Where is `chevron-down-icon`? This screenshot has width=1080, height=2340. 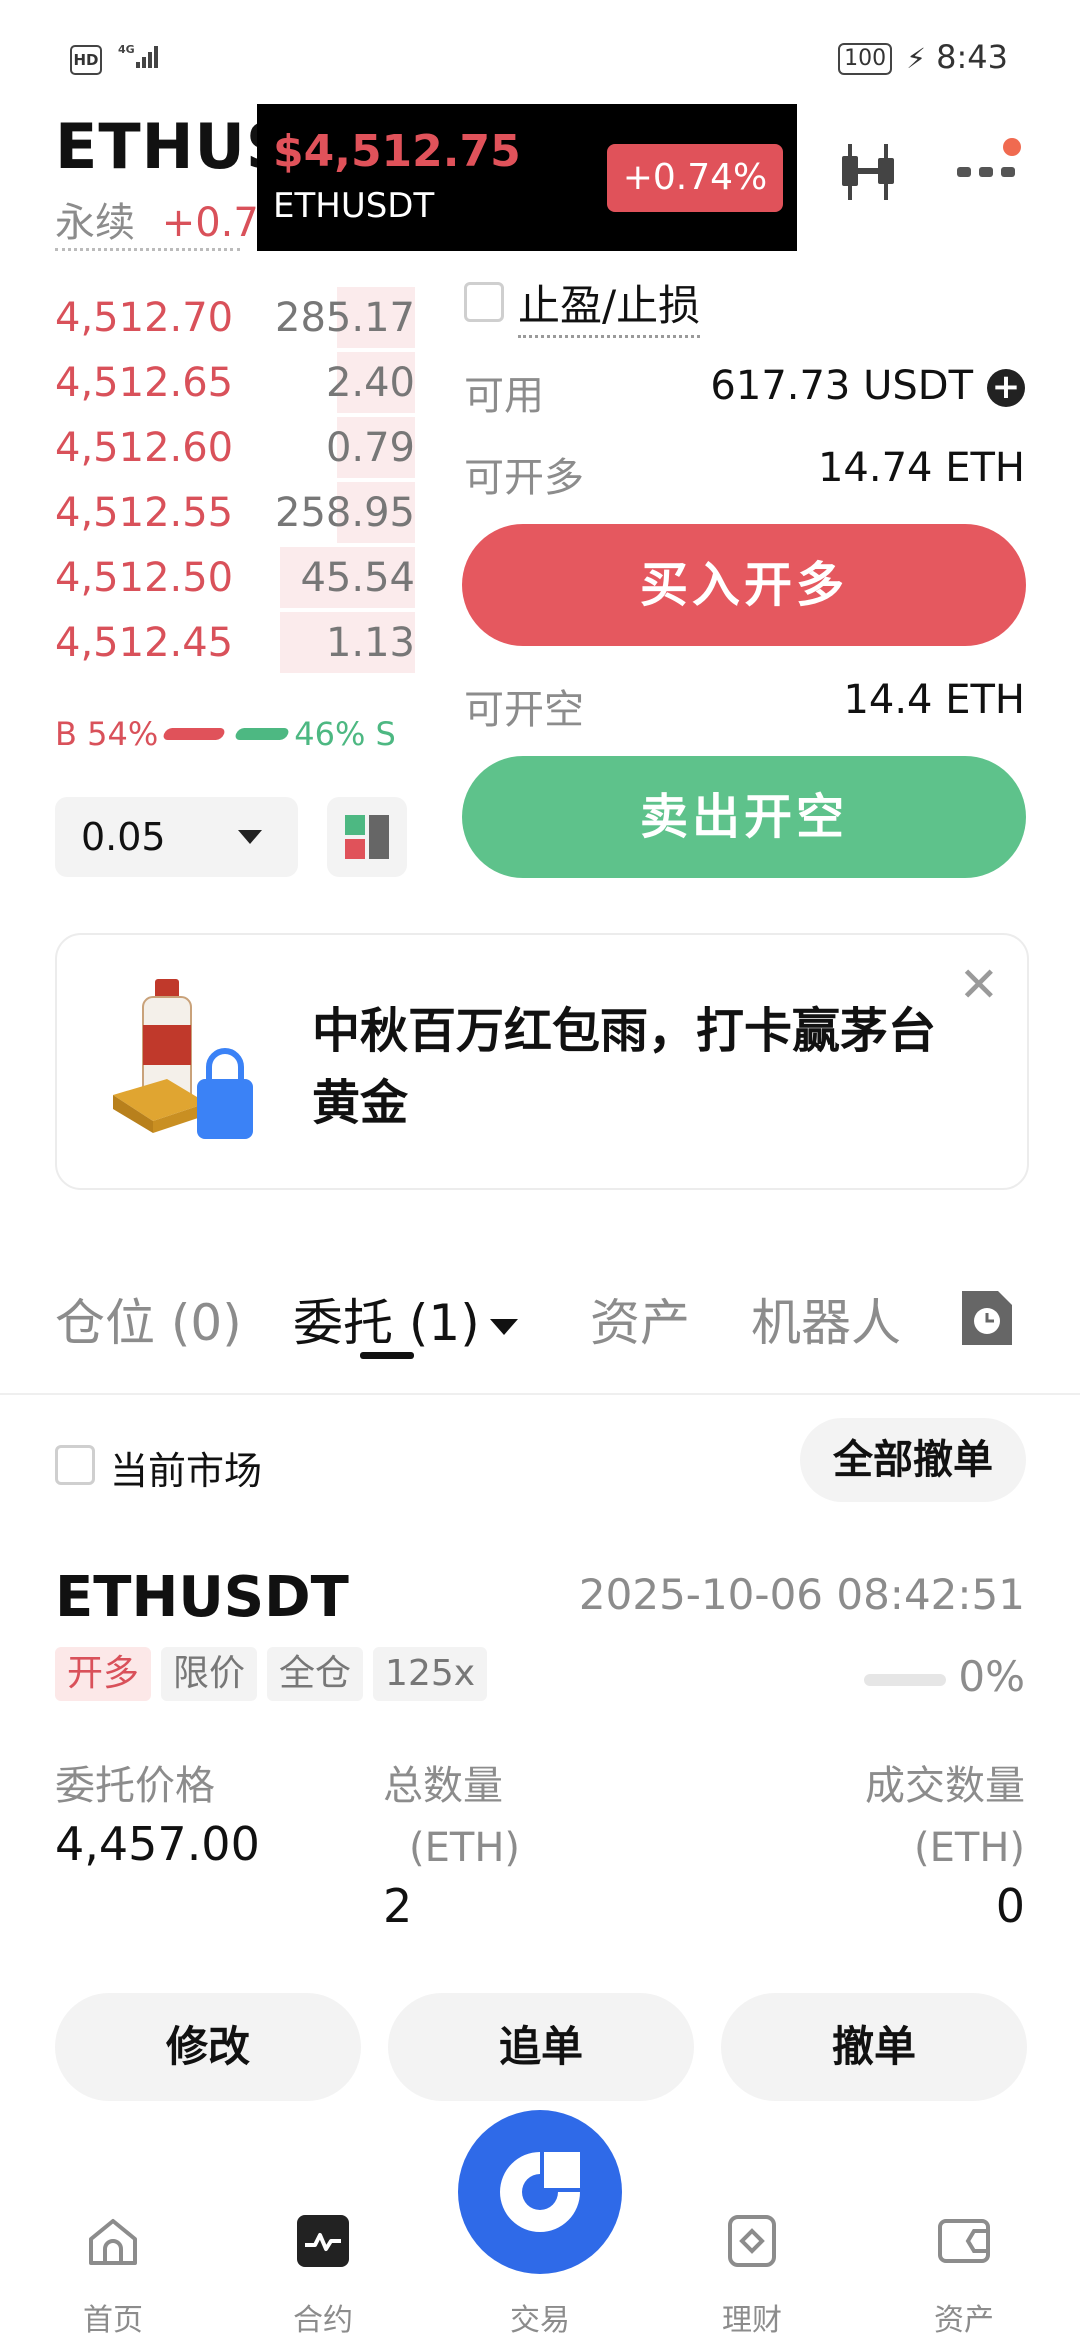
chevron-down-icon is located at coordinates (503, 1326).